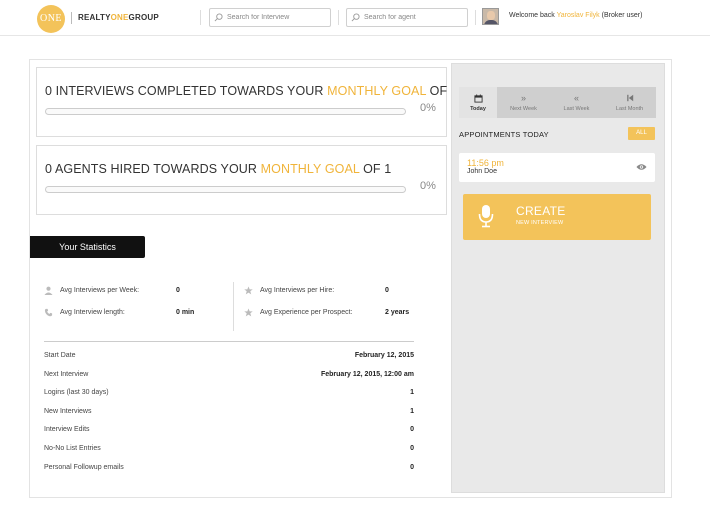 Image resolution: width=710 pixels, height=512 pixels. I want to click on appointments-heading: APPOINTMENTS TODAY, so click(504, 134).